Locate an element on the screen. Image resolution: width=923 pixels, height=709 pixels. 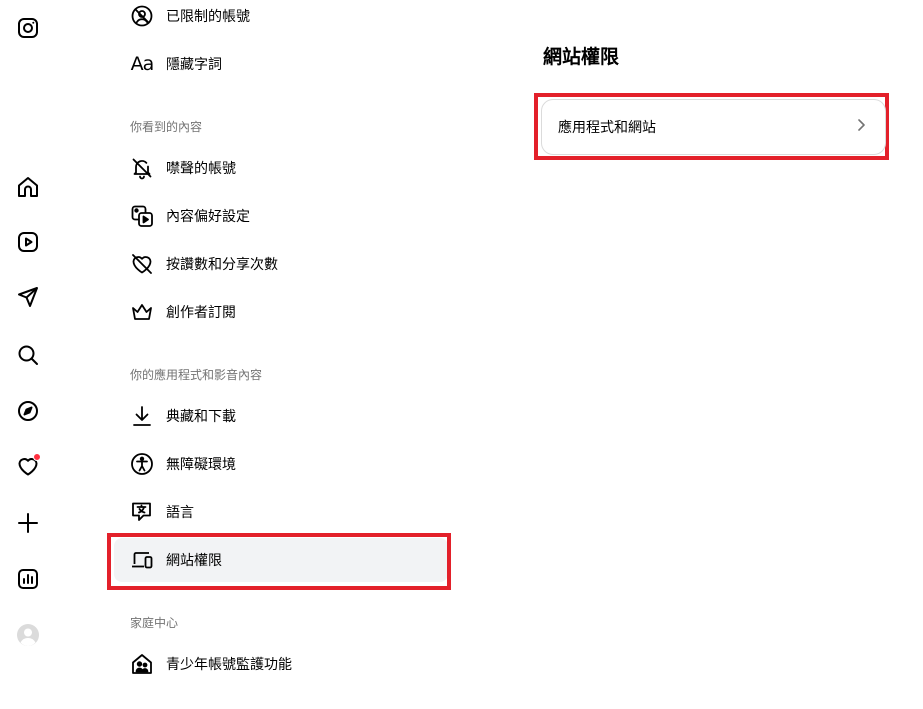
apps-and-websites-row: 應用程式和網站 is located at coordinates (713, 127).